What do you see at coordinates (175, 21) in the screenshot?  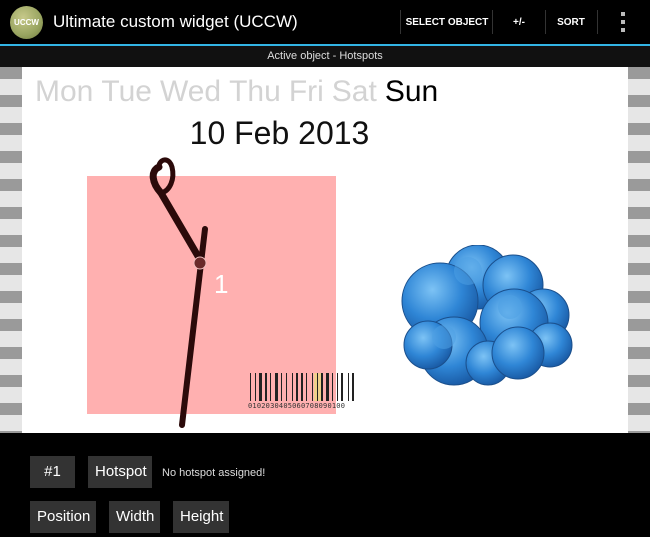 I see `app-title: Ultimate custom widget (UCCW)` at bounding box center [175, 21].